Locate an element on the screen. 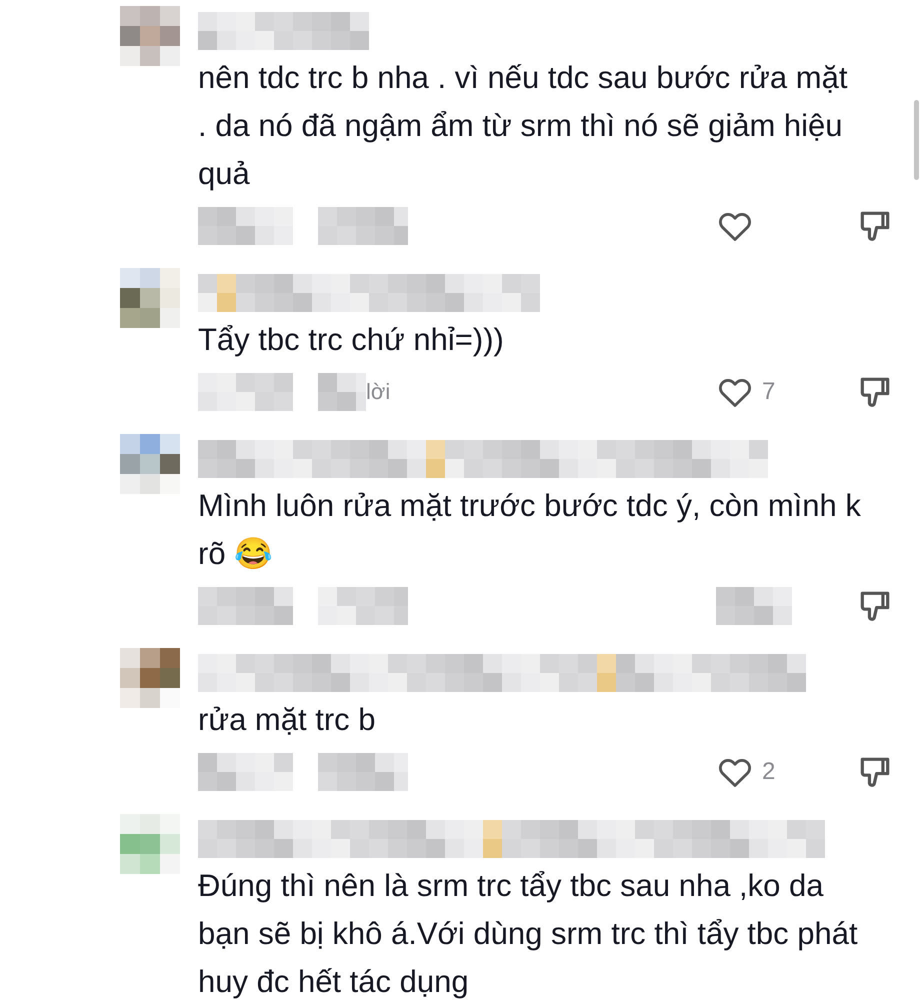 The height and width of the screenshot is (1000, 923). reply-link: lời is located at coordinates (378, 392).